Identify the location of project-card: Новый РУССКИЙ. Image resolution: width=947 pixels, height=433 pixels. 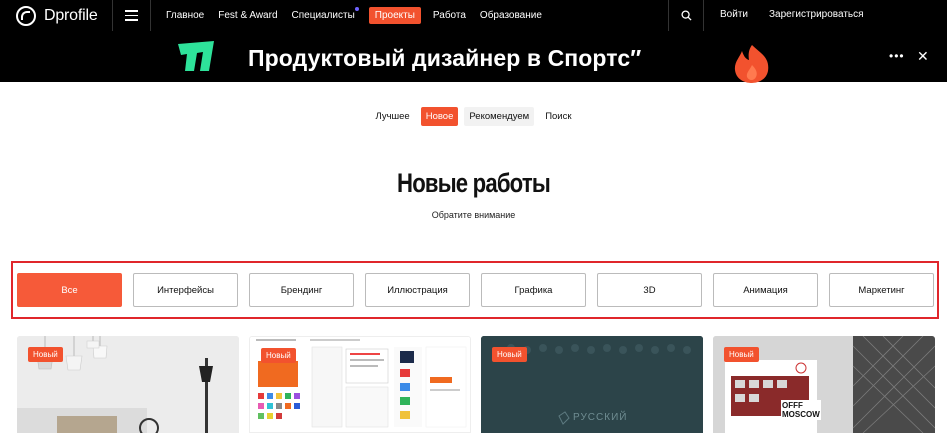
(592, 384).